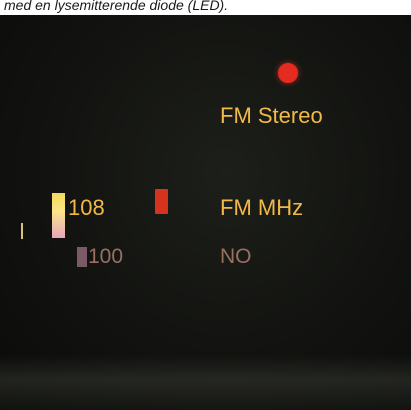  I want to click on fm-mhz-label: FM MHz, so click(262, 207).